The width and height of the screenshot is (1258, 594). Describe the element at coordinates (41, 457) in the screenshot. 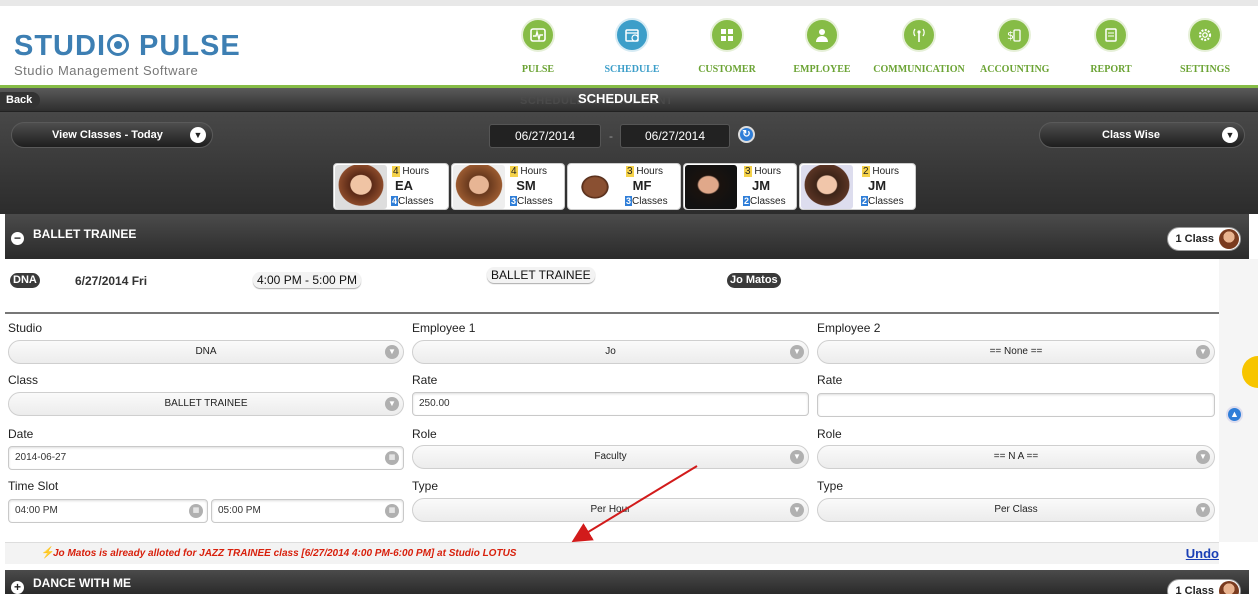

I see `date-value: 2014-06-27` at that location.